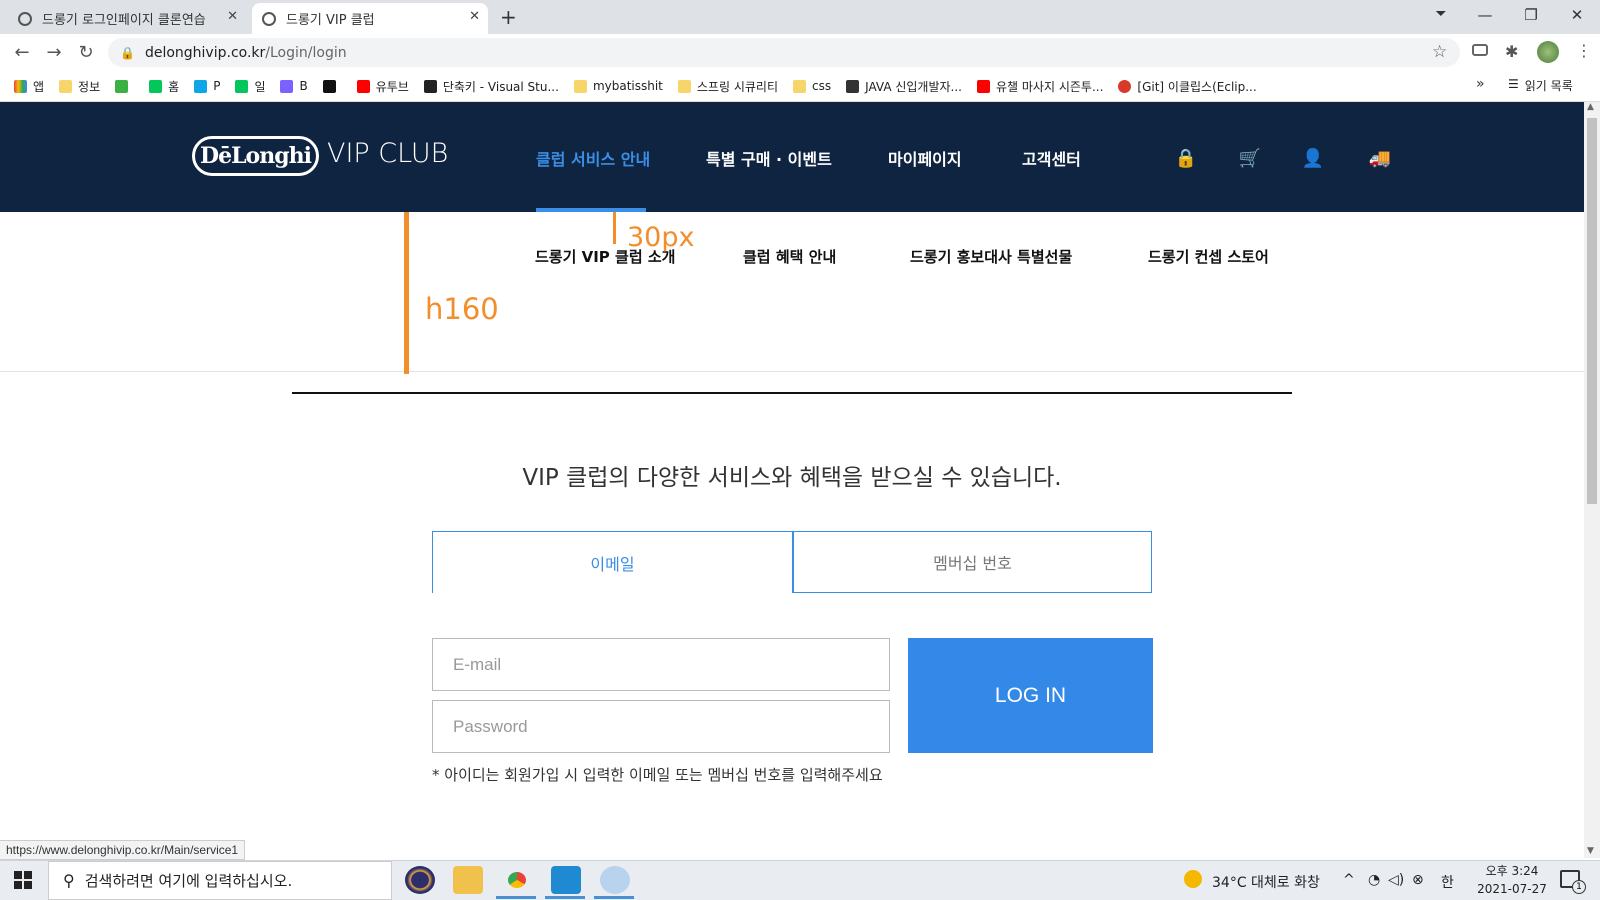  I want to click on nav-club-service: 클럽 서비스 안내, so click(593, 158).